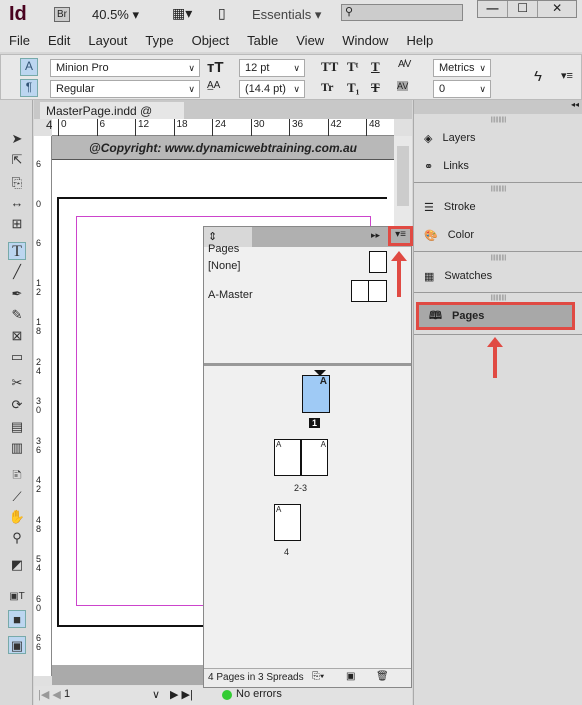 This screenshot has width=582, height=705. What do you see at coordinates (17, 294) in the screenshot?
I see `pen-tool-icon: ✒` at bounding box center [17, 294].